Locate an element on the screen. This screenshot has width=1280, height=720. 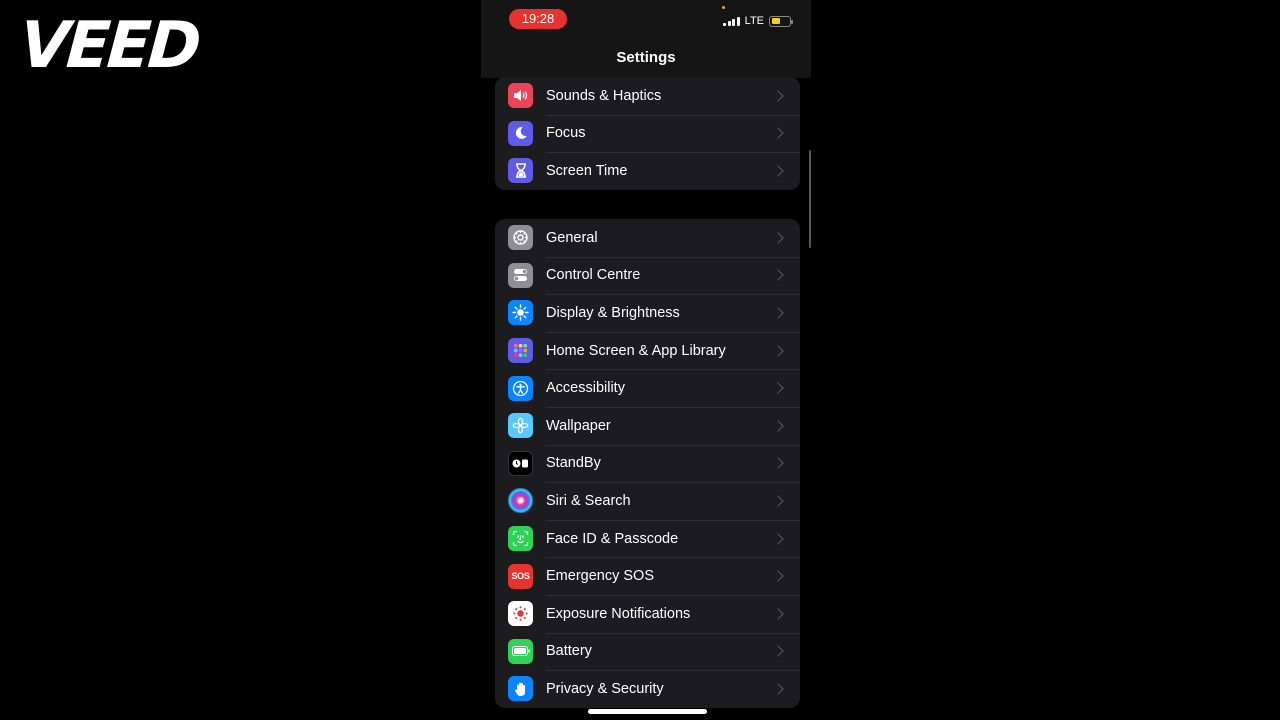
sun-icon is located at coordinates (520, 313).